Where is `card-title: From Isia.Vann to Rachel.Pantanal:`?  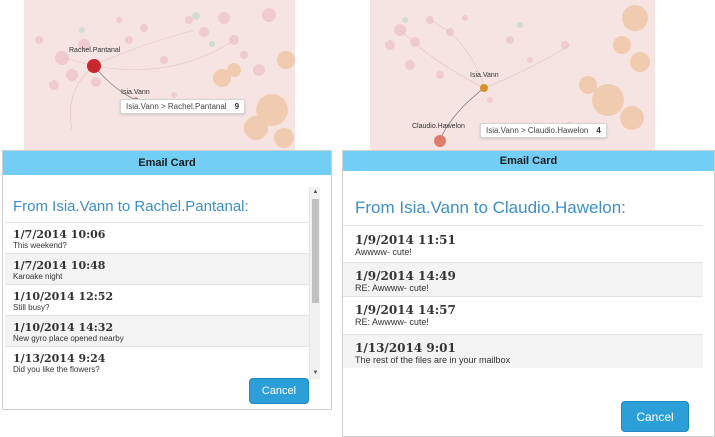
card-title: From Isia.Vann to Rachel.Pantanal: is located at coordinates (131, 206).